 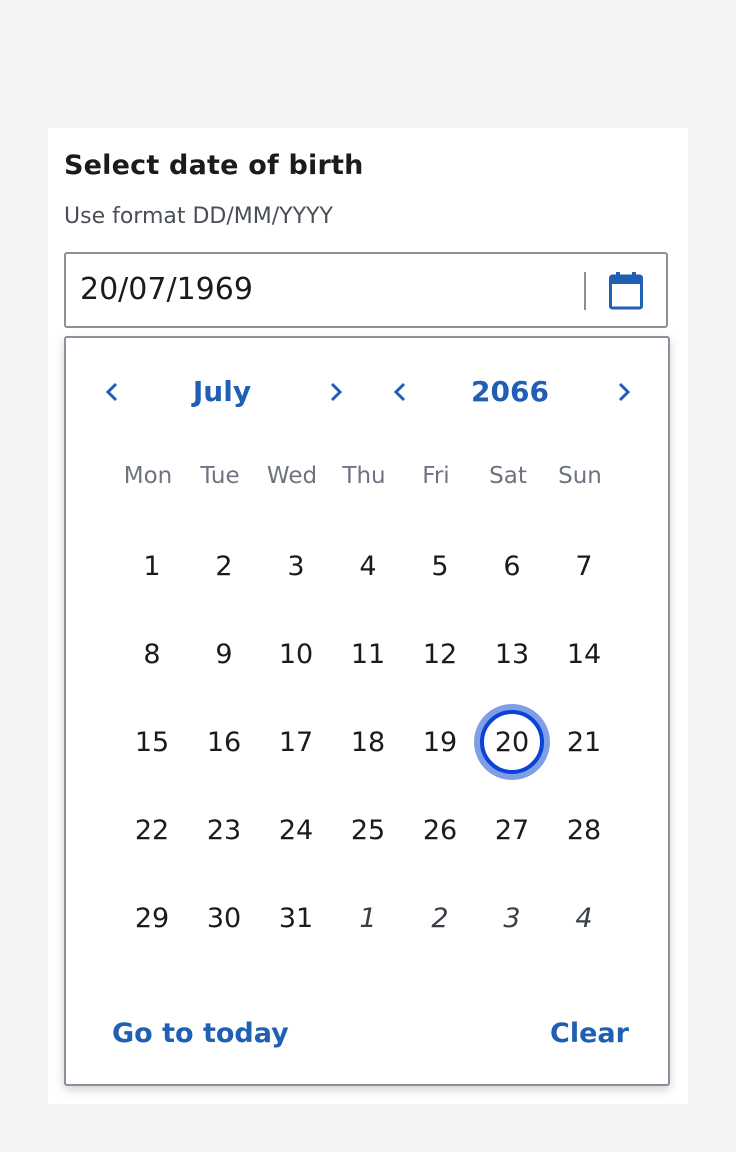 I want to click on day-number: 9, so click(x=224, y=654).